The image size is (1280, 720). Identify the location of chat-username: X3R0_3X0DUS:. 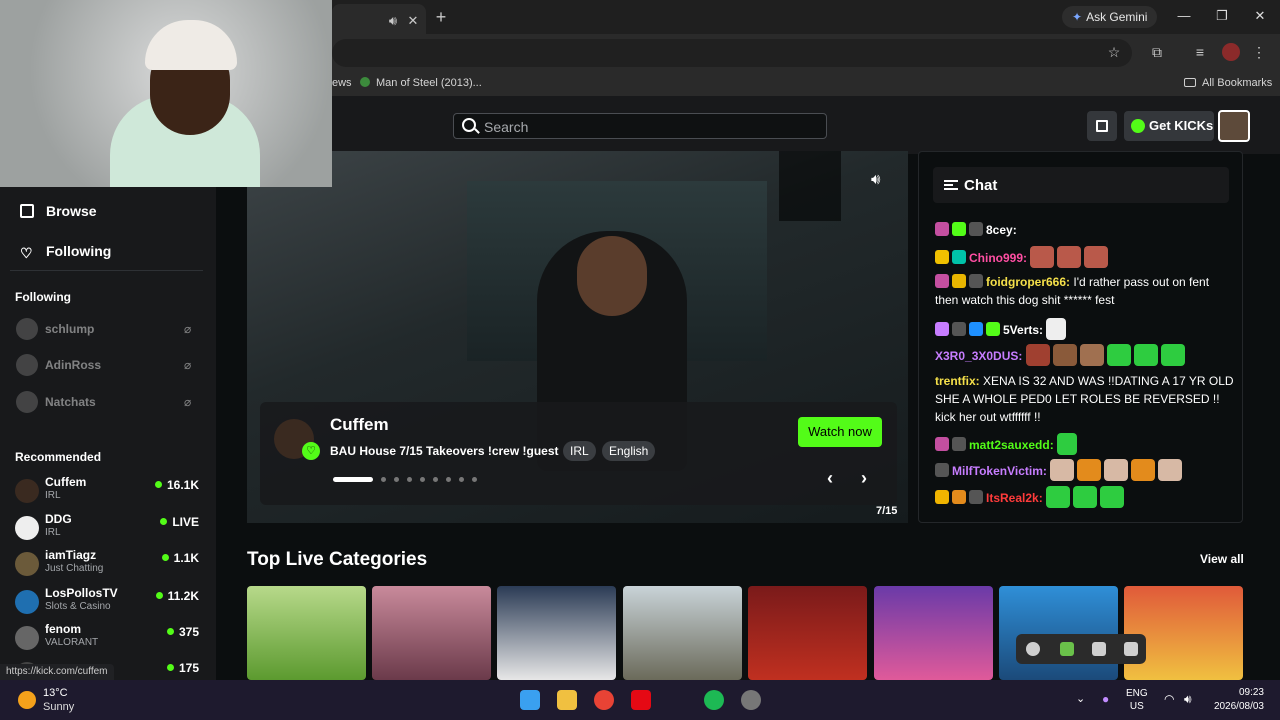
(978, 356).